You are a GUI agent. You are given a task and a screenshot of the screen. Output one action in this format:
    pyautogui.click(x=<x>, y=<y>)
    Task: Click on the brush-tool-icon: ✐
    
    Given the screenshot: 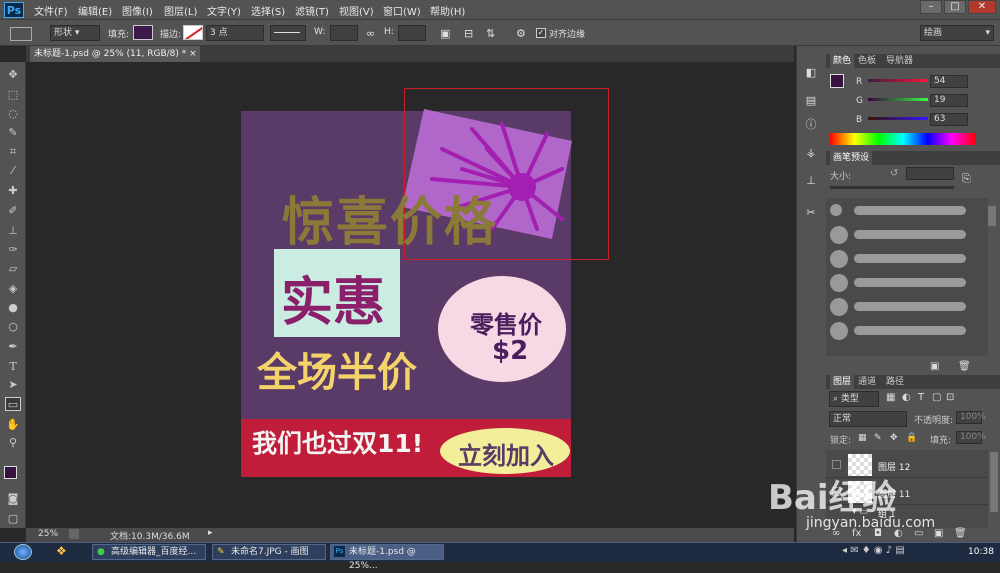 What is the action you would take?
    pyautogui.click(x=13, y=211)
    